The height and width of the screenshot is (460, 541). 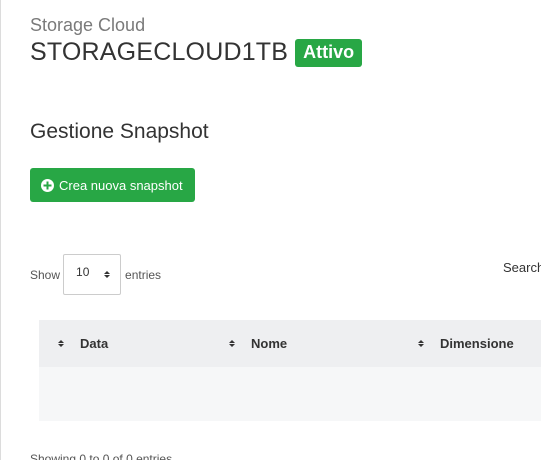 I want to click on page-length-control: Show 10 entries, so click(x=95, y=274).